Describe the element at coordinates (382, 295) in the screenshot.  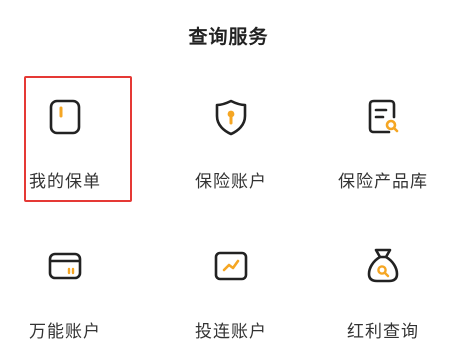
I see `service-dividend-query: 红利查询` at that location.